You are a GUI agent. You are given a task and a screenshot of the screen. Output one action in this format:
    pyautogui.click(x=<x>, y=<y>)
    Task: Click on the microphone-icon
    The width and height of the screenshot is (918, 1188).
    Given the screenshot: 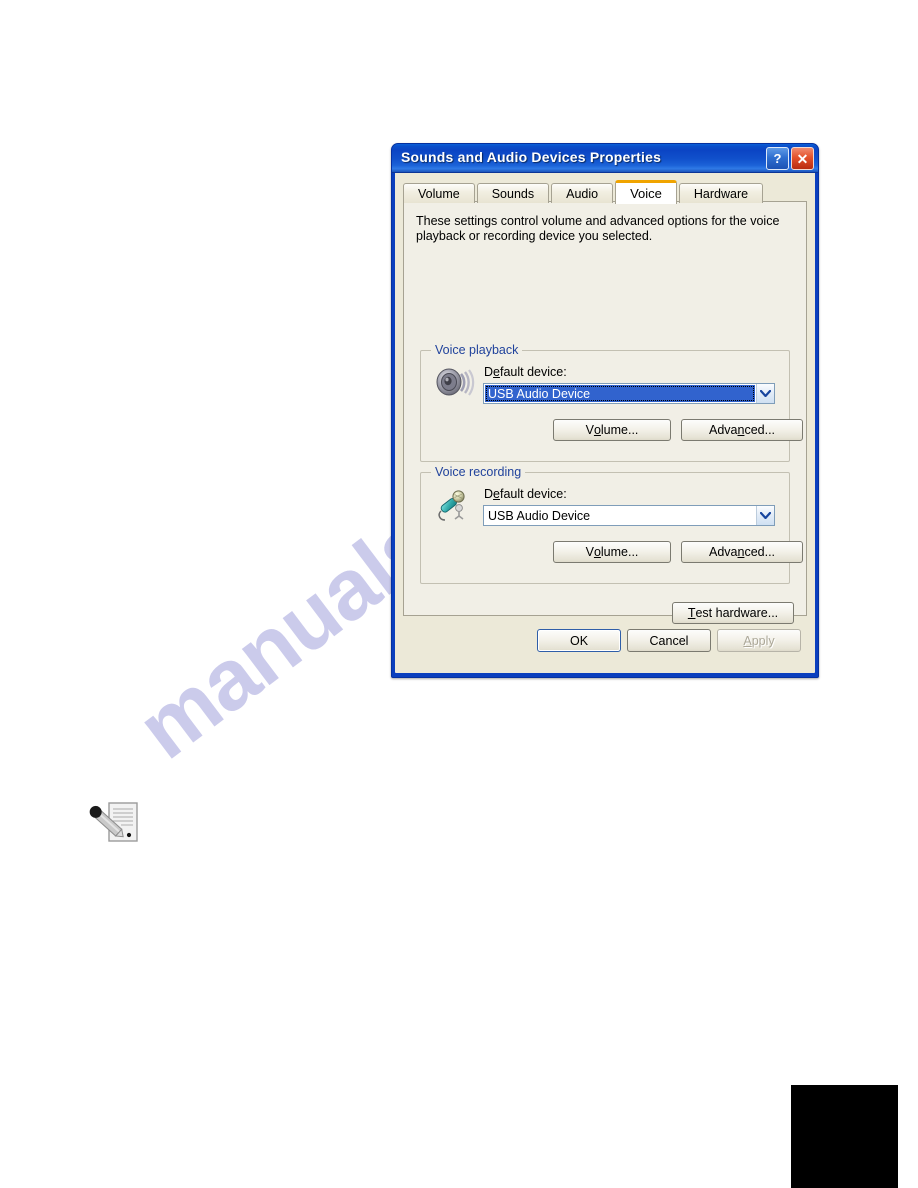 What is the action you would take?
    pyautogui.click(x=454, y=506)
    